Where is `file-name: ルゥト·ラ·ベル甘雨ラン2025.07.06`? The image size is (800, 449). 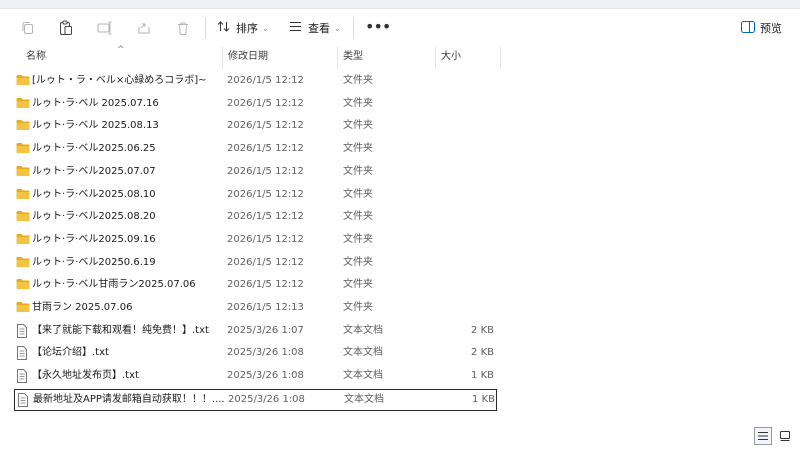 file-name: ルゥト·ラ·ベル甘雨ラン2025.07.06 is located at coordinates (114, 285).